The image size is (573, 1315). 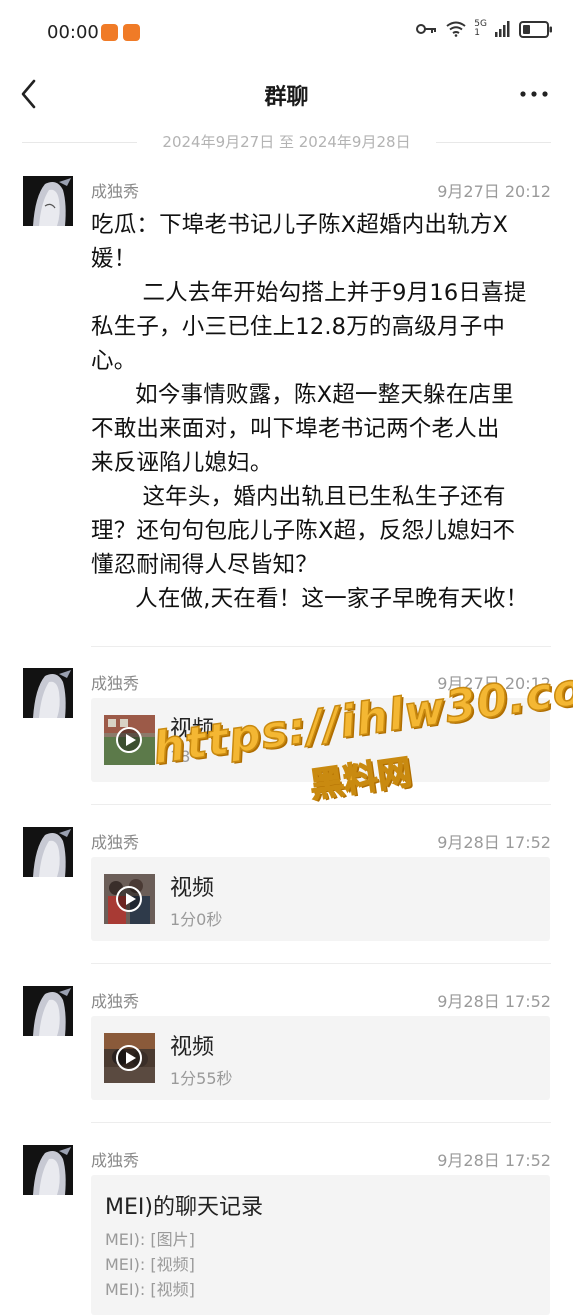 What do you see at coordinates (150, 1239) in the screenshot?
I see `chat-record-line: MEI): [图片]` at bounding box center [150, 1239].